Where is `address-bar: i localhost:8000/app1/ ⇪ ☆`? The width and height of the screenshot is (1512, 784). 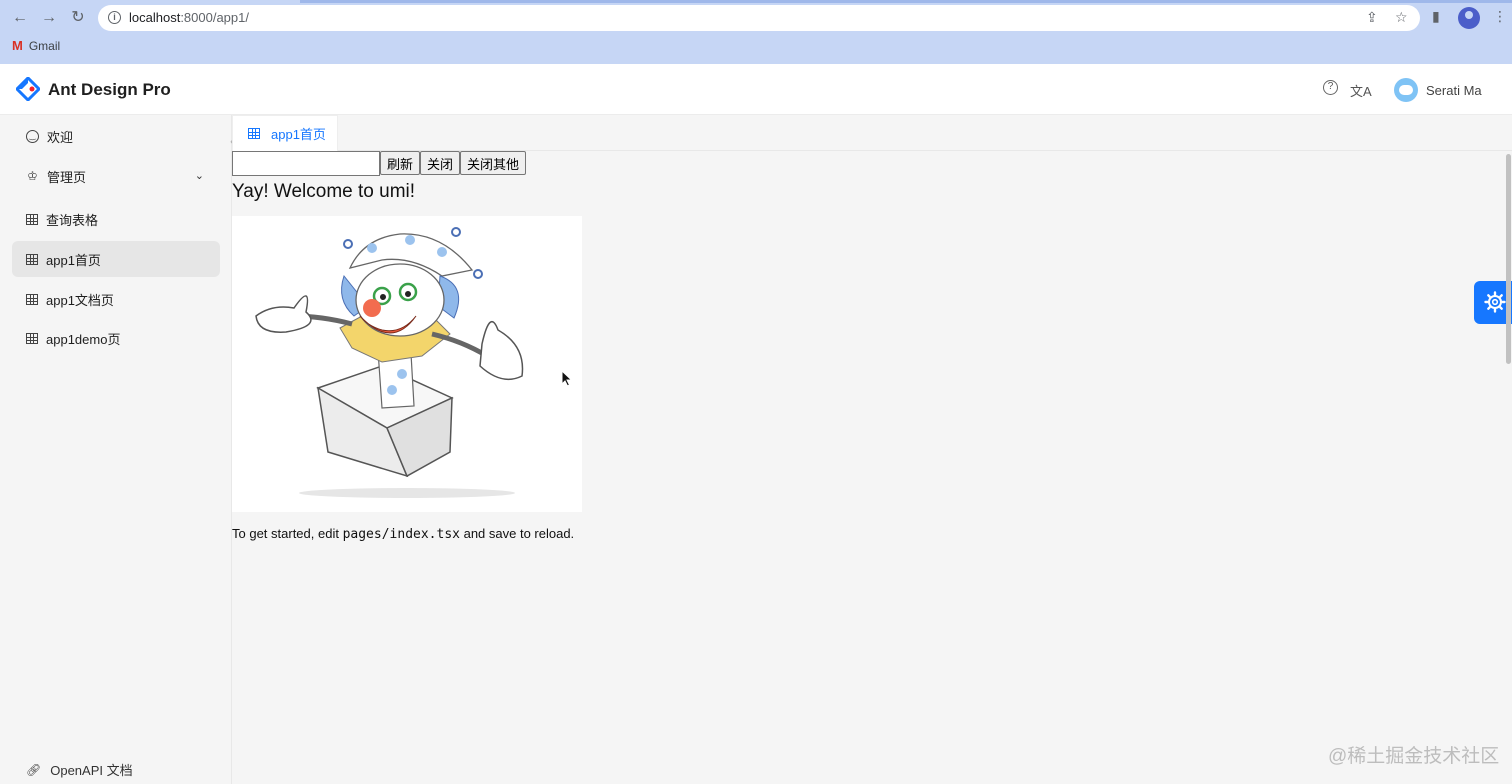
address-bar: i localhost:8000/app1/ ⇪ ☆ is located at coordinates (759, 18).